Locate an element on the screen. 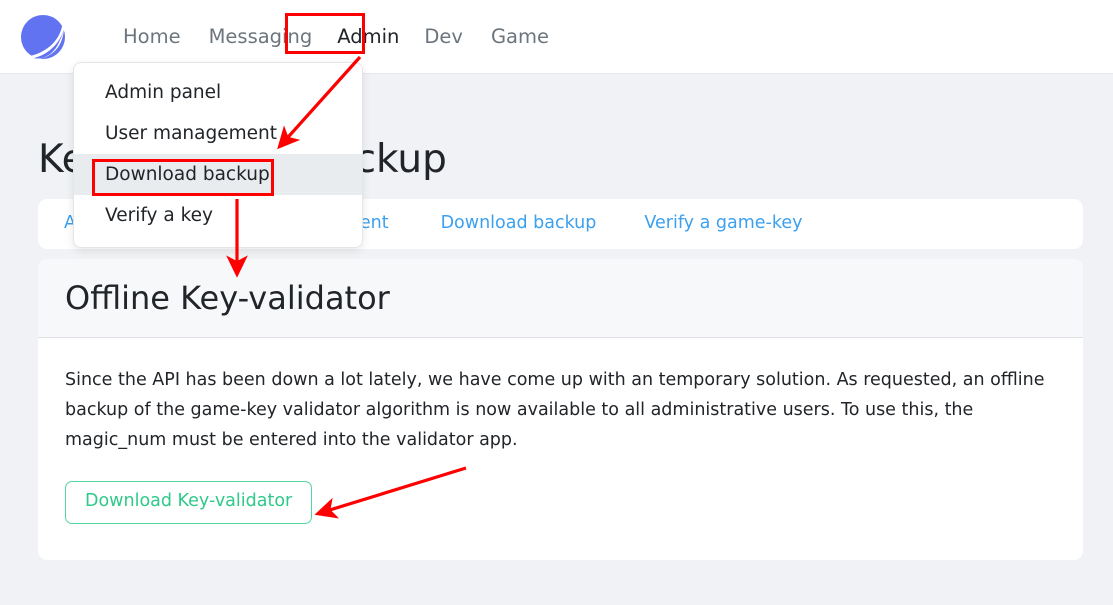 The image size is (1113, 605). card-header-title: Offline Key-validator is located at coordinates (227, 298).